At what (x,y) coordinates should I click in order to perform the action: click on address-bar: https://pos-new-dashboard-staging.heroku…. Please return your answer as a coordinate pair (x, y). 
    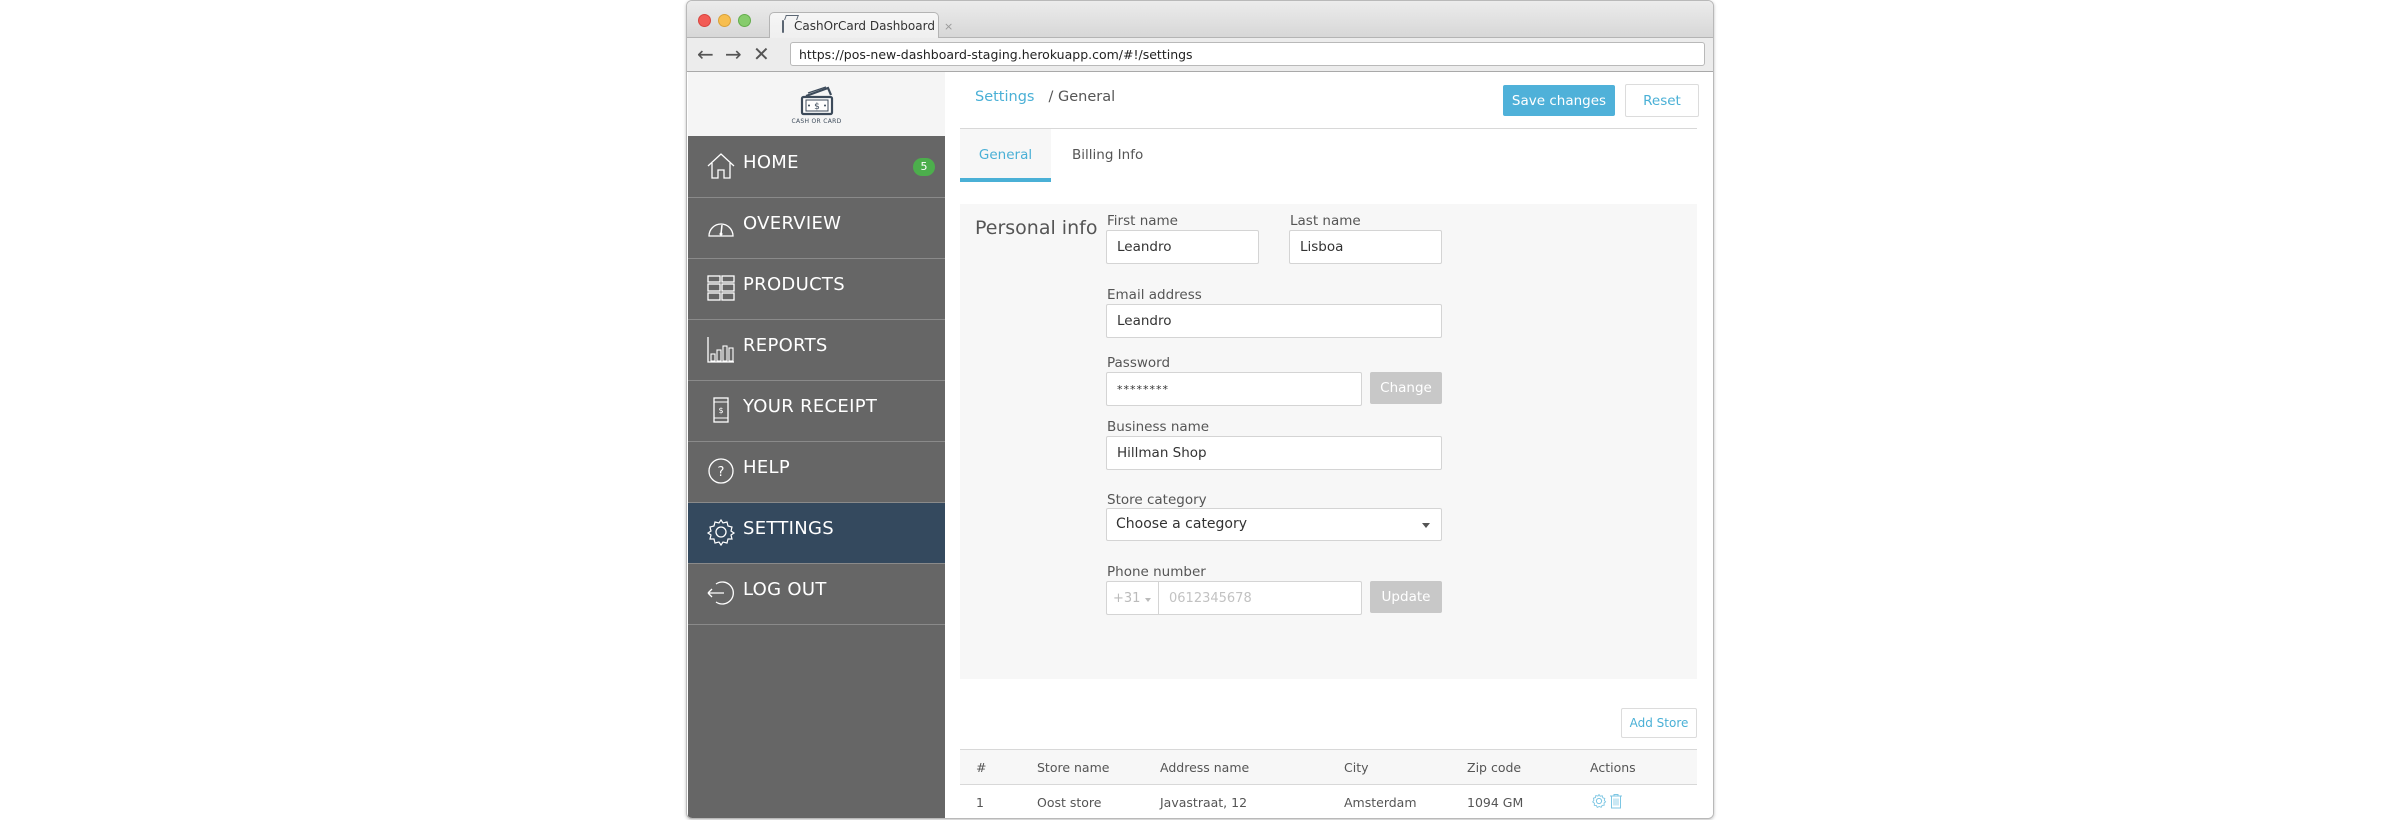
    Looking at the image, I should click on (1247, 54).